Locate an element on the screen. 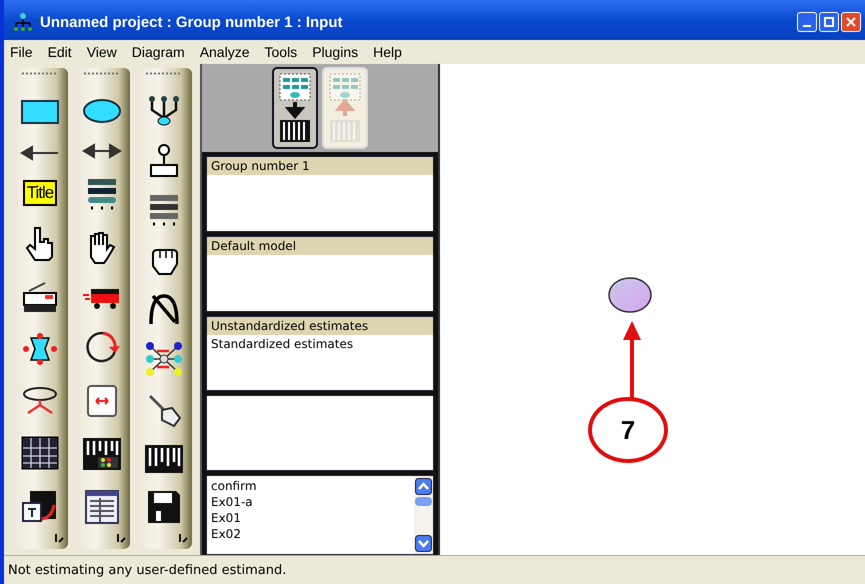 Image resolution: width=865 pixels, height=584 pixels. data-file-entry: Ex01 is located at coordinates (310, 518).